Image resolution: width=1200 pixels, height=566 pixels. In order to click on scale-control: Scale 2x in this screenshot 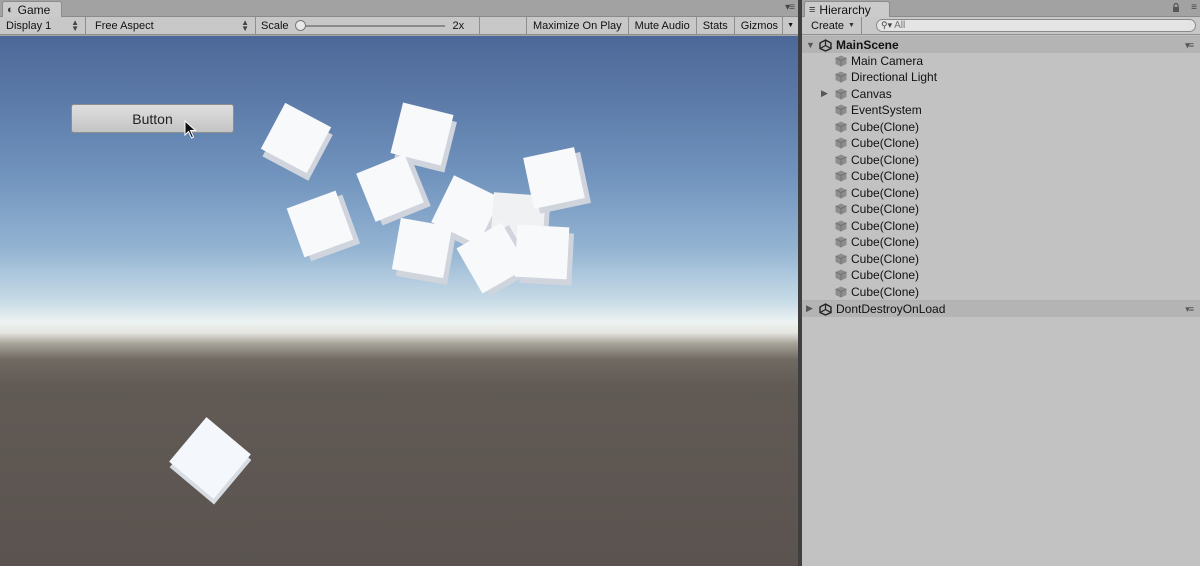, I will do `click(368, 25)`.